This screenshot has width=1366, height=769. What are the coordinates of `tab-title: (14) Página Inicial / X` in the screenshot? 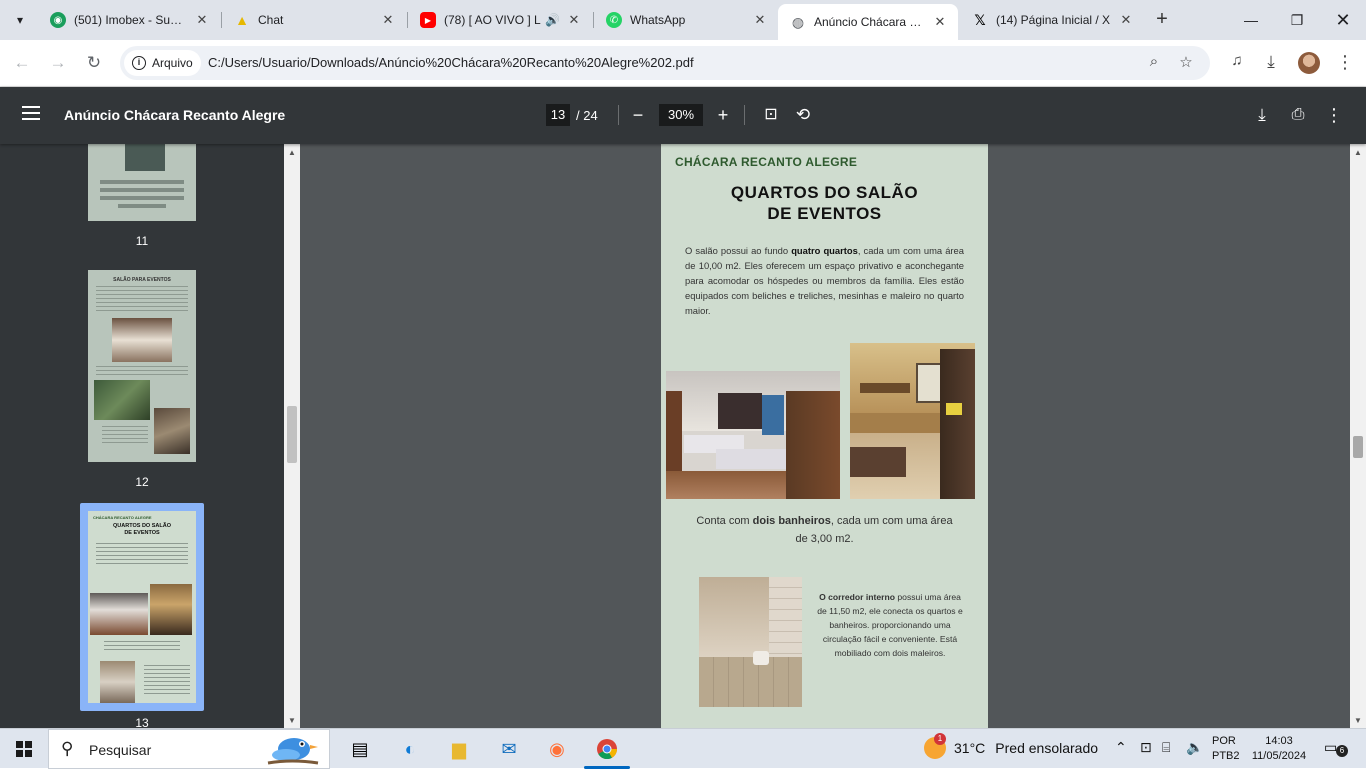 It's located at (1053, 20).